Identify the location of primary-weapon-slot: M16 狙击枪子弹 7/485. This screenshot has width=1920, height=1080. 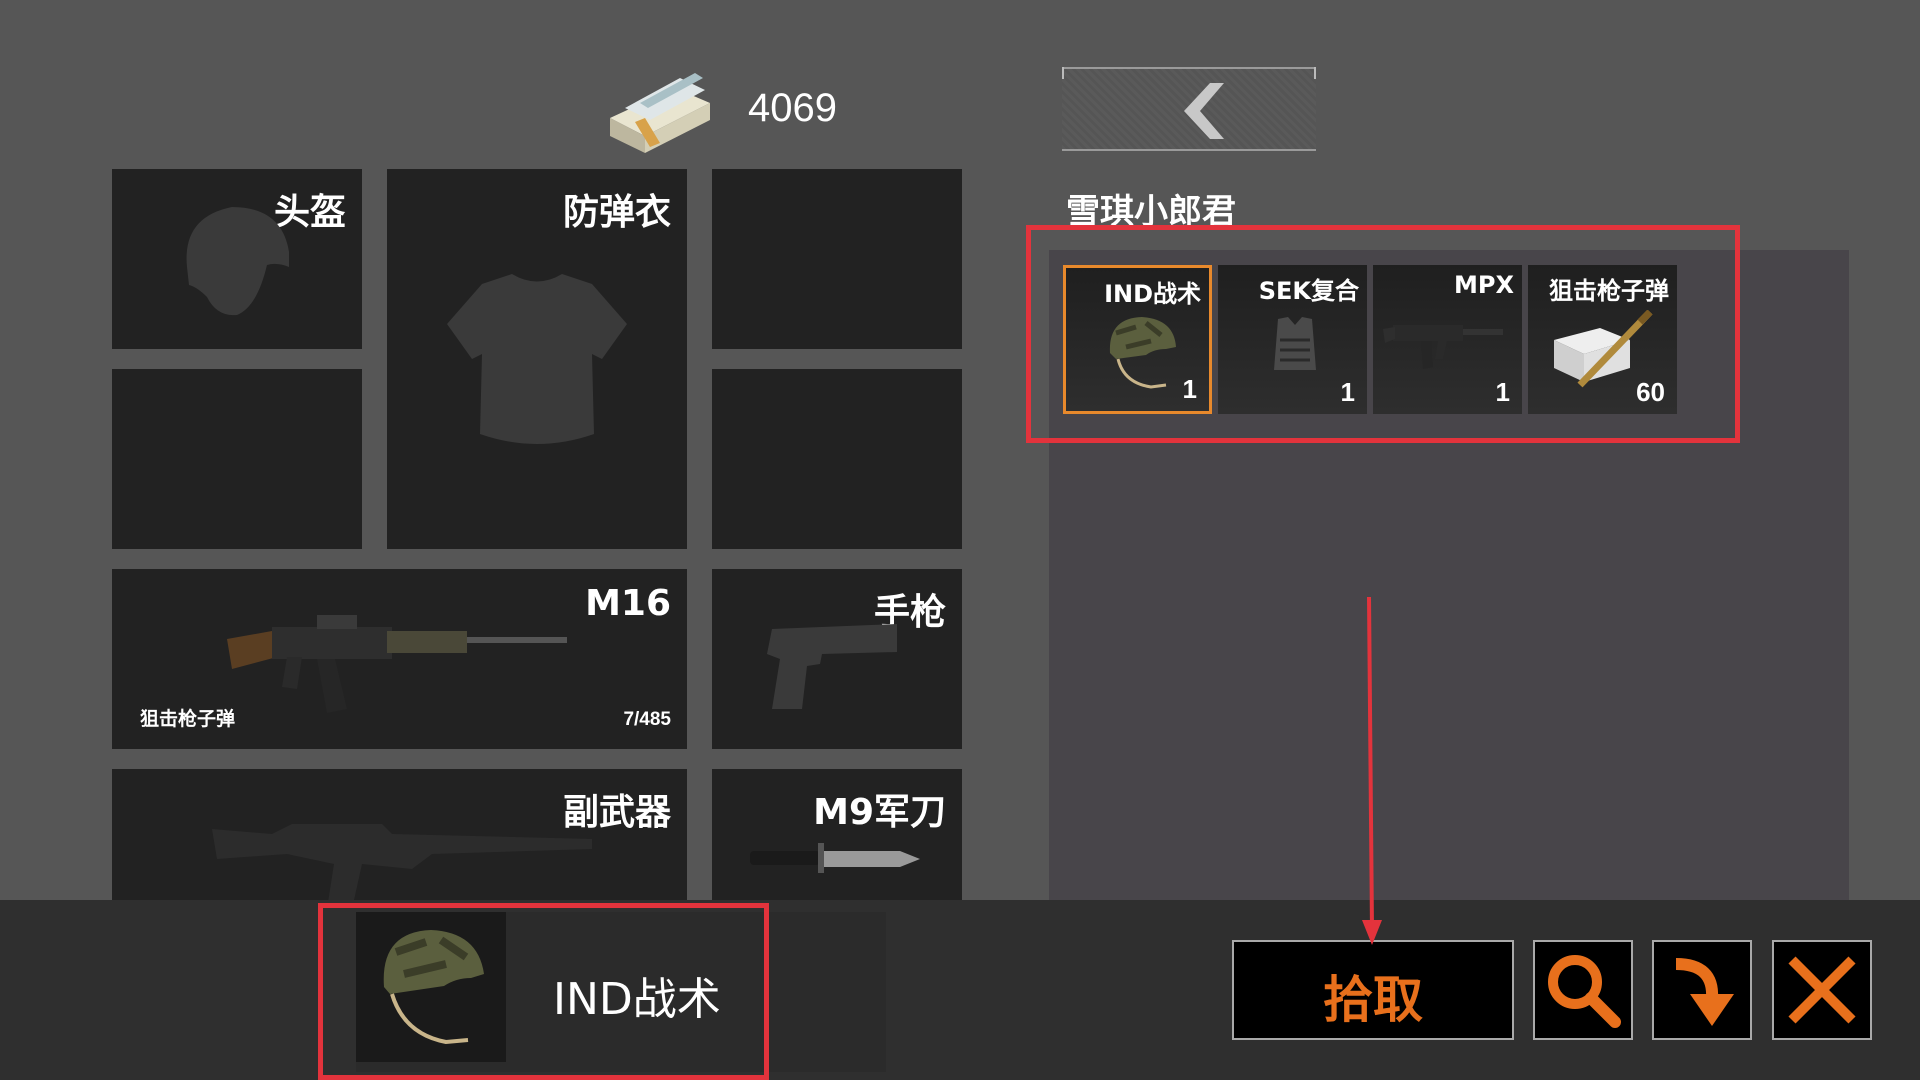
(399, 659).